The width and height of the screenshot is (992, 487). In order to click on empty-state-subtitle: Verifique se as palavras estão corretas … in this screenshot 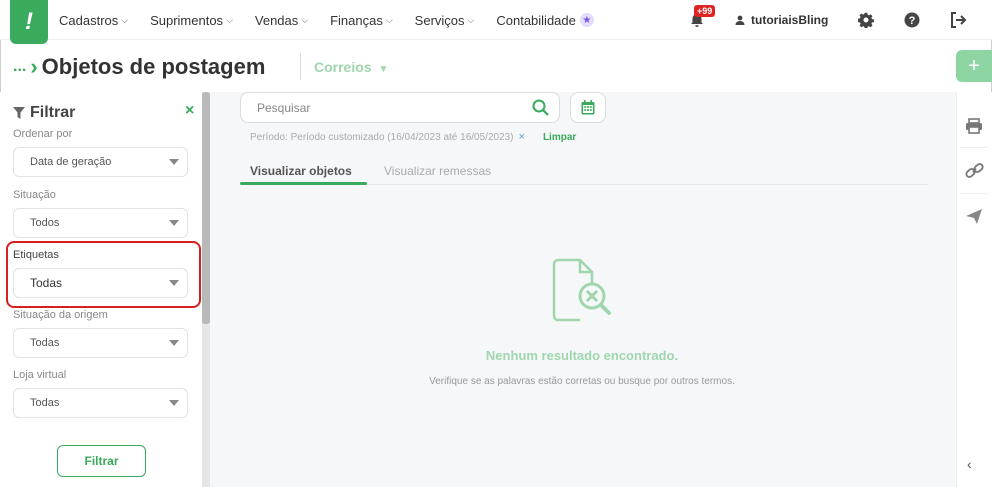, I will do `click(582, 381)`.